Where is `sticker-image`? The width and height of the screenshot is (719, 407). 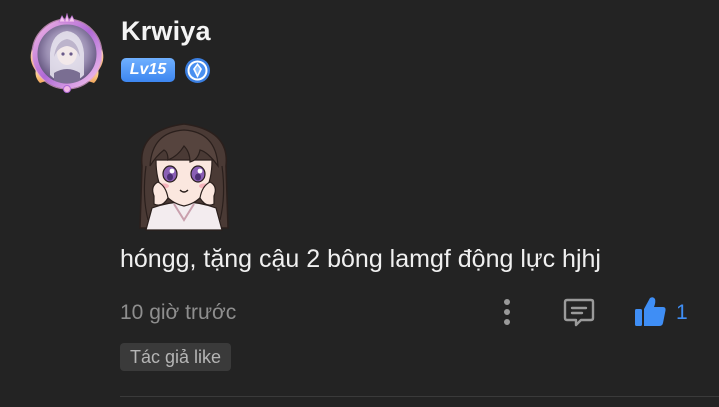 sticker-image is located at coordinates (184, 174).